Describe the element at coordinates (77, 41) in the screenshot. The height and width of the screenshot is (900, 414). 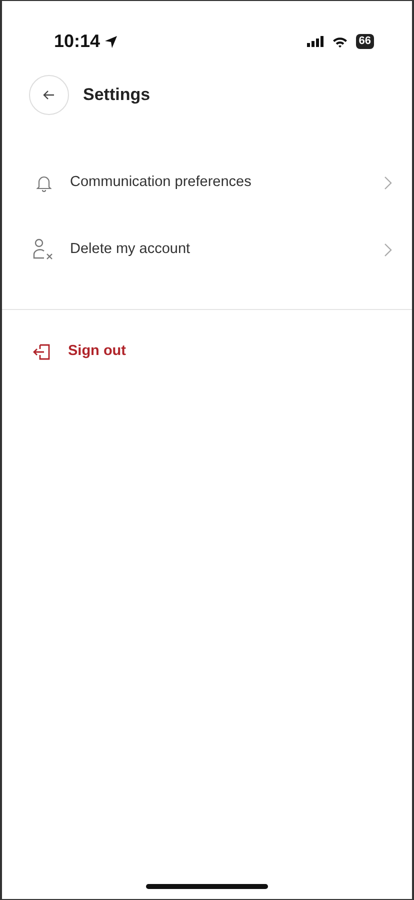
I see `status-time: 10:14` at that location.